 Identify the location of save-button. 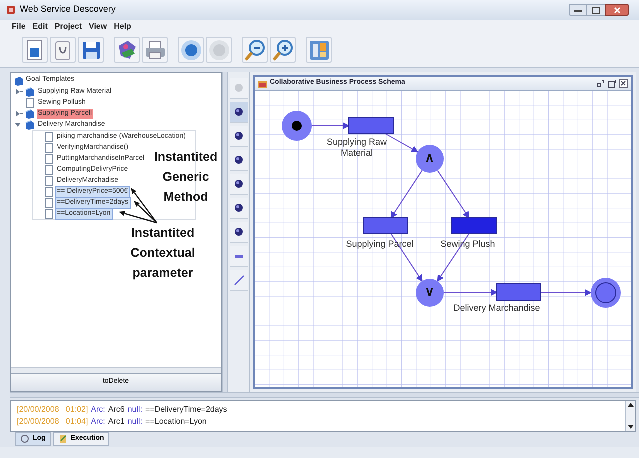
(91, 50).